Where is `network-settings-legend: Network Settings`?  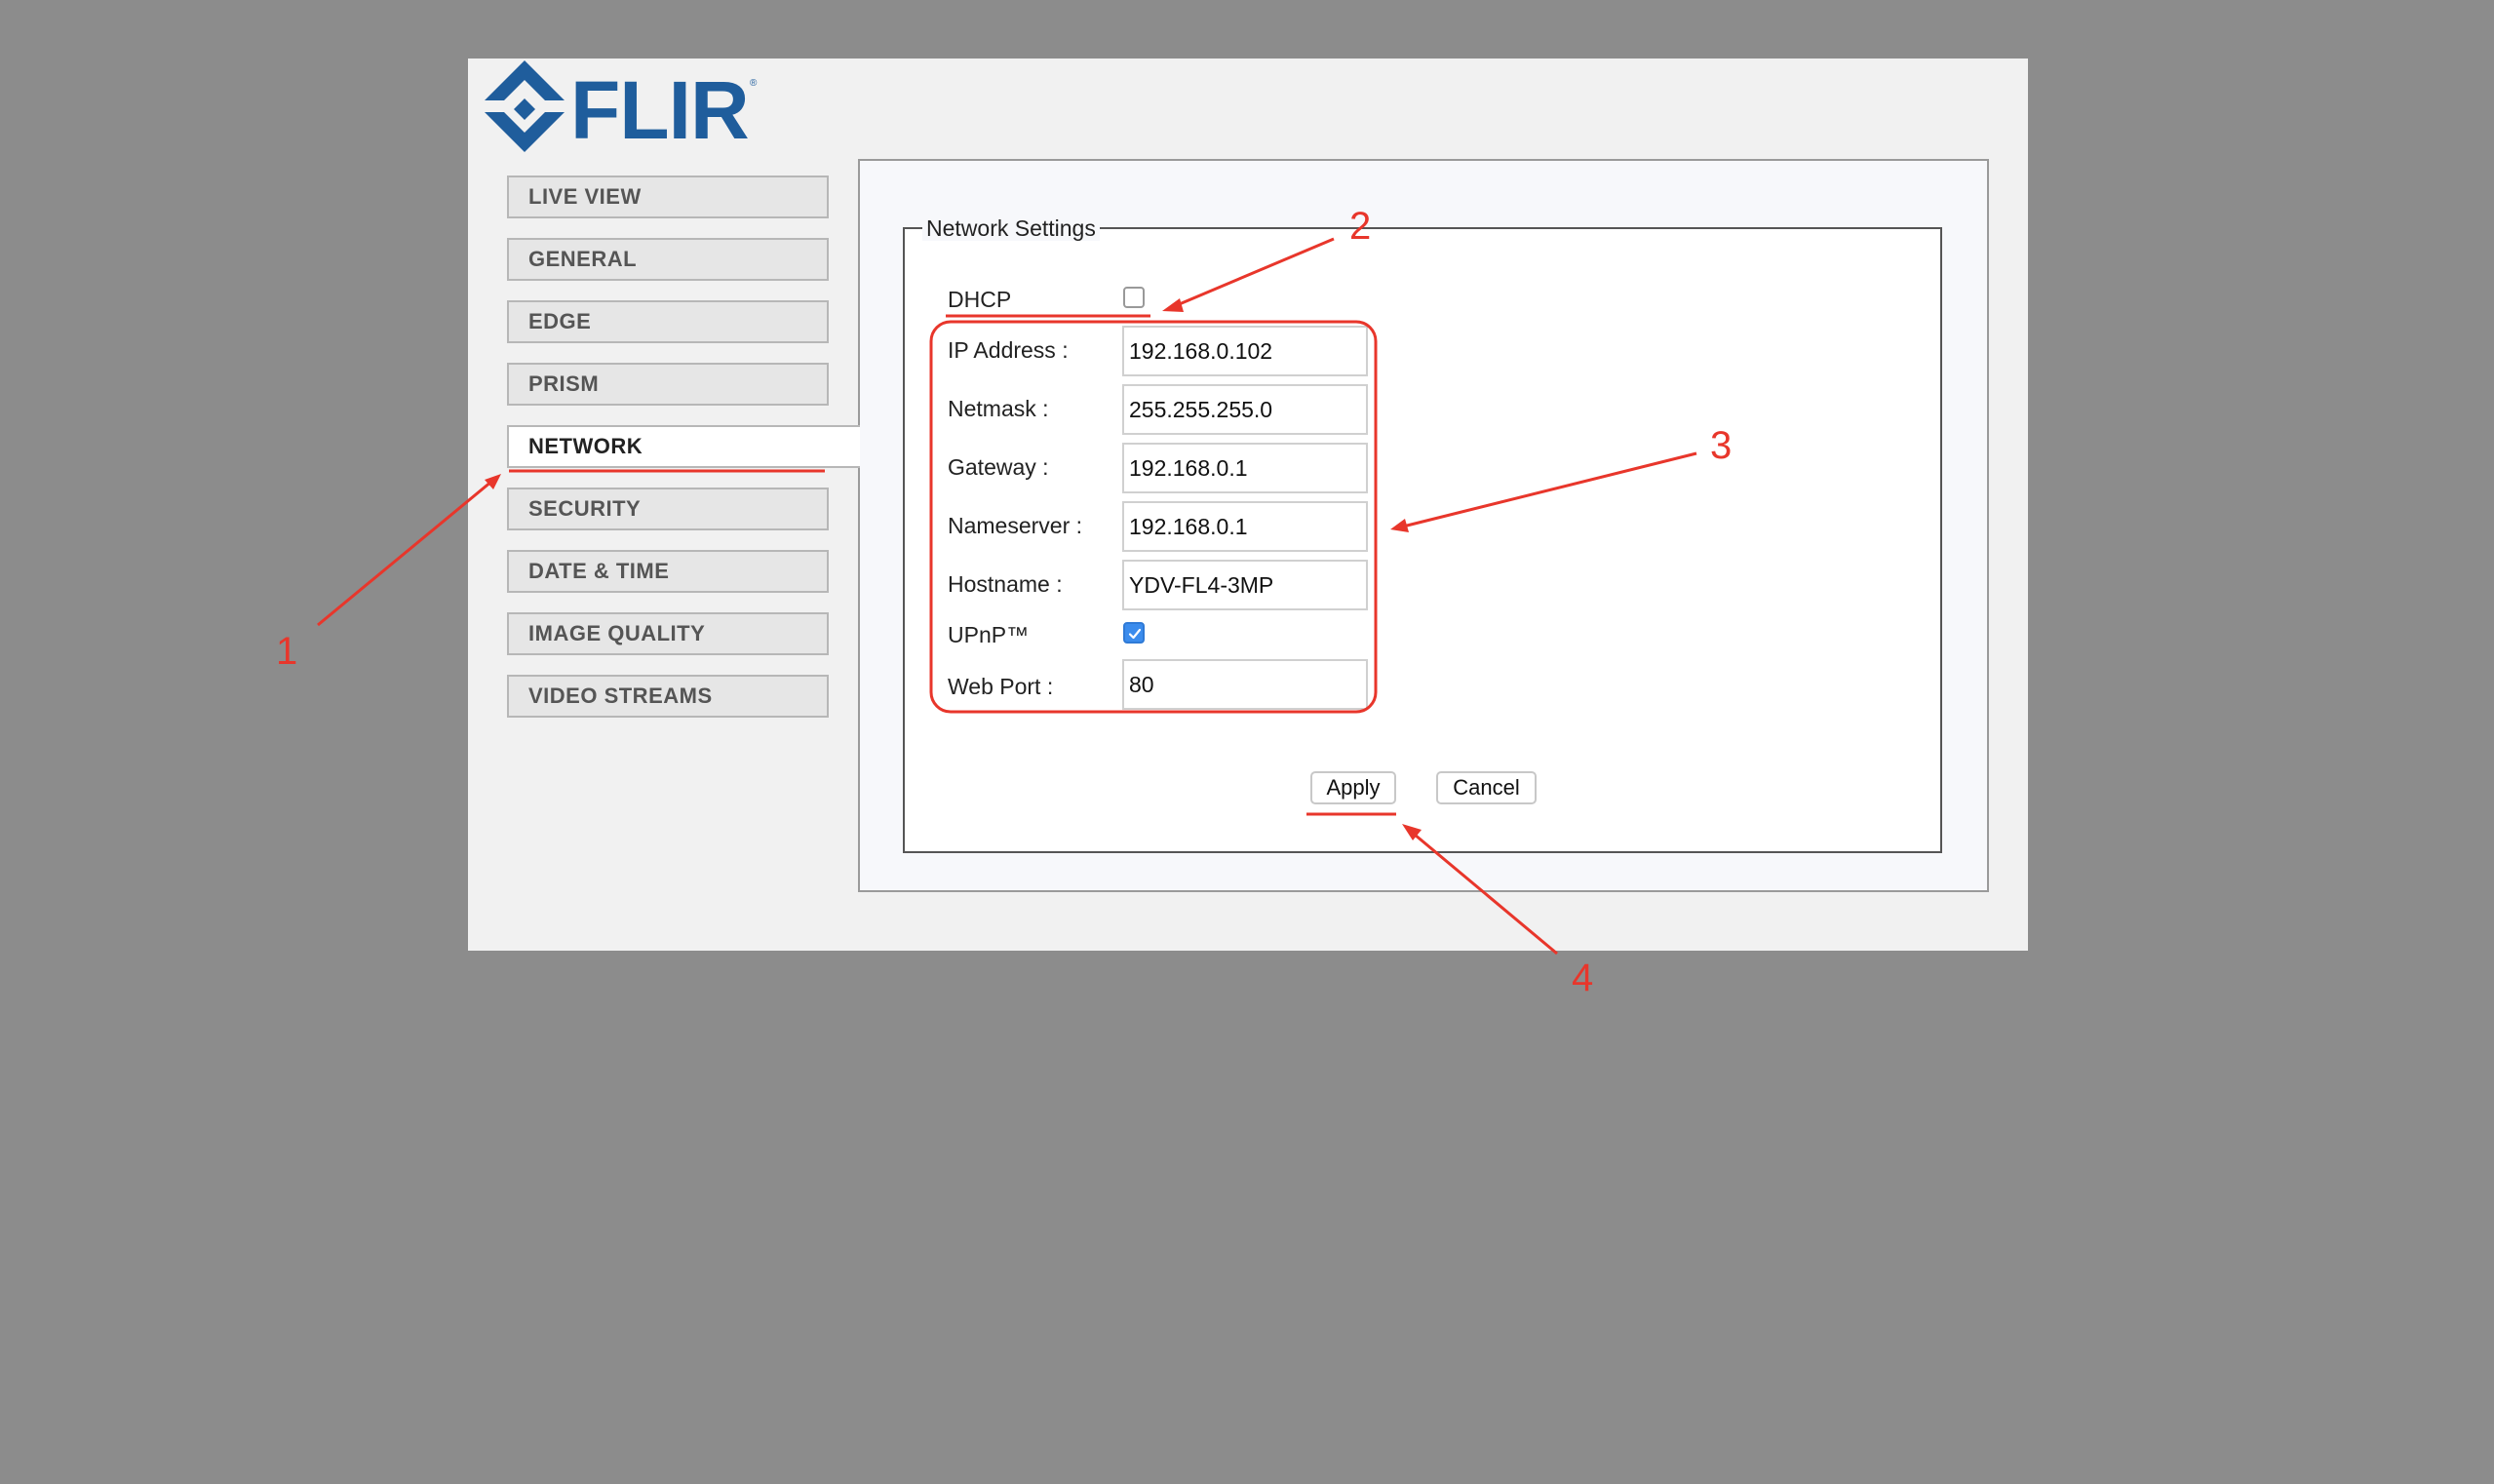
network-settings-legend: Network Settings is located at coordinates (1011, 228).